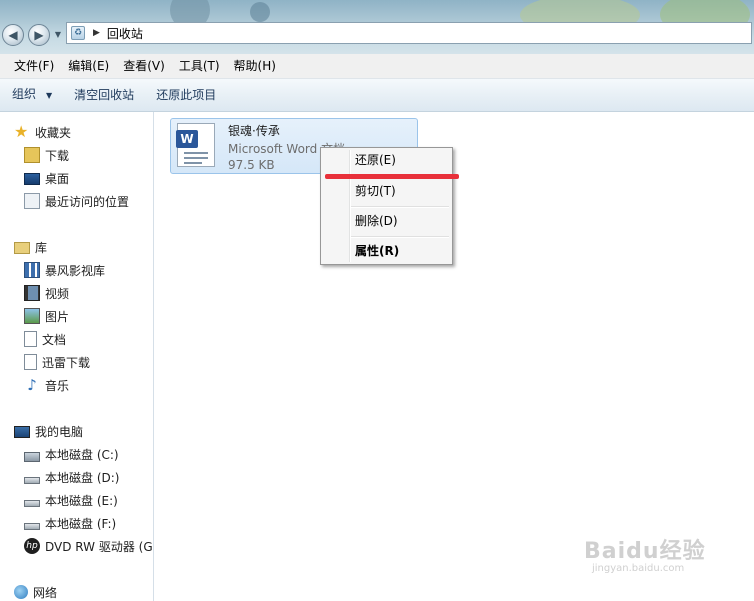 This screenshot has height=601, width=754. I want to click on nav-item-dvd-drive: hp DVD RW 驱动器 (G, so click(88, 546).